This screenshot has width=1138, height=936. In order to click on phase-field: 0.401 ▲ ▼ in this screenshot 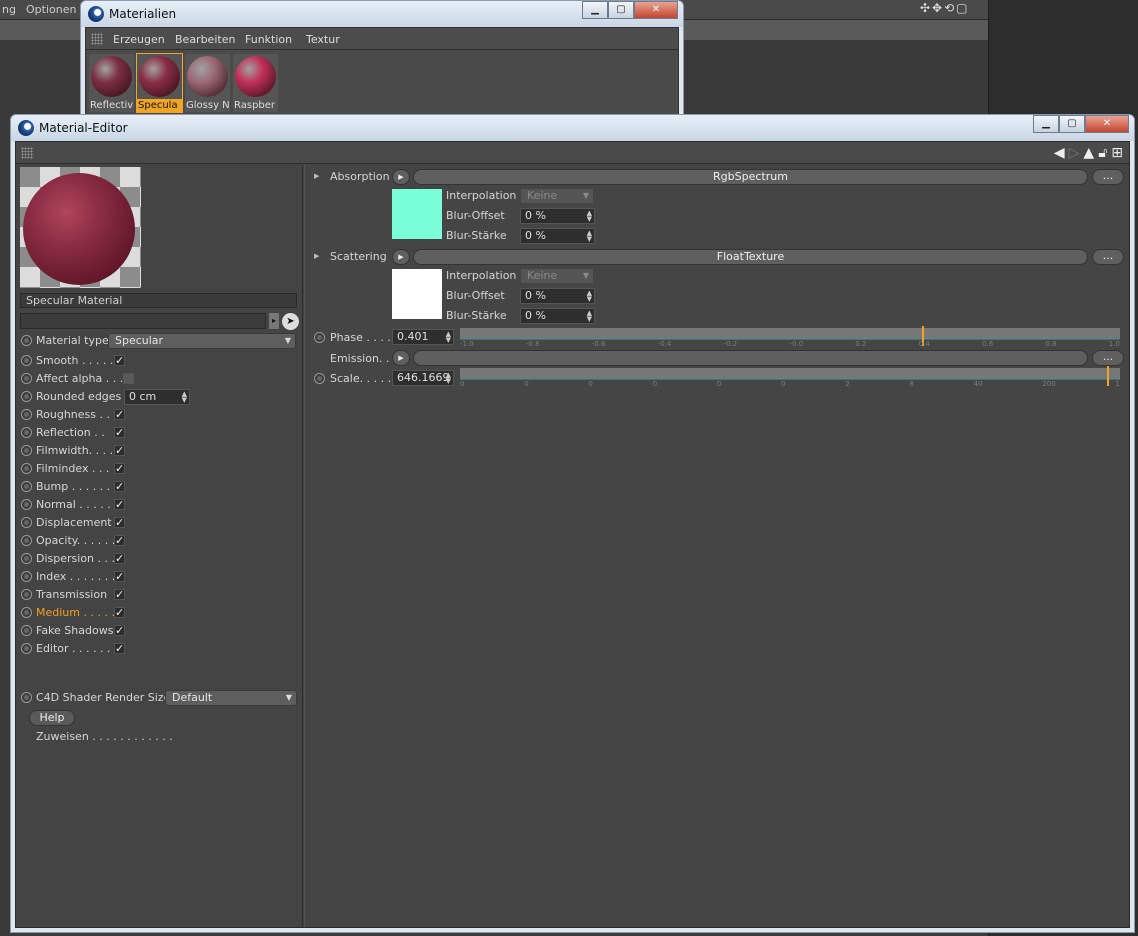, I will do `click(423, 337)`.